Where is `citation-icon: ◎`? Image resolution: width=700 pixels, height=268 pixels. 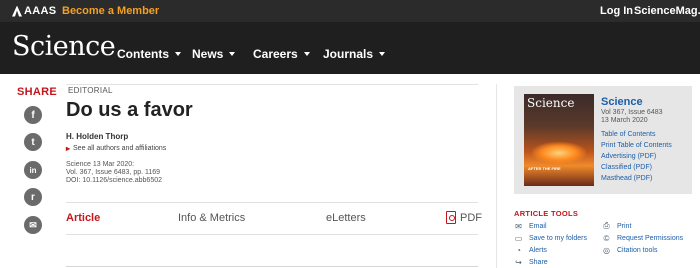
citation-icon: ◎ is located at coordinates (606, 250).